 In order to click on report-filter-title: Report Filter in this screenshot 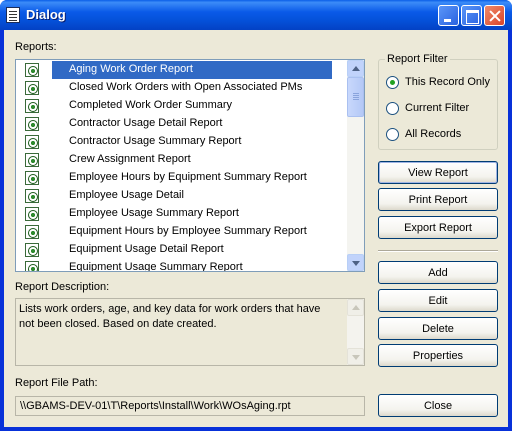, I will do `click(417, 59)`.